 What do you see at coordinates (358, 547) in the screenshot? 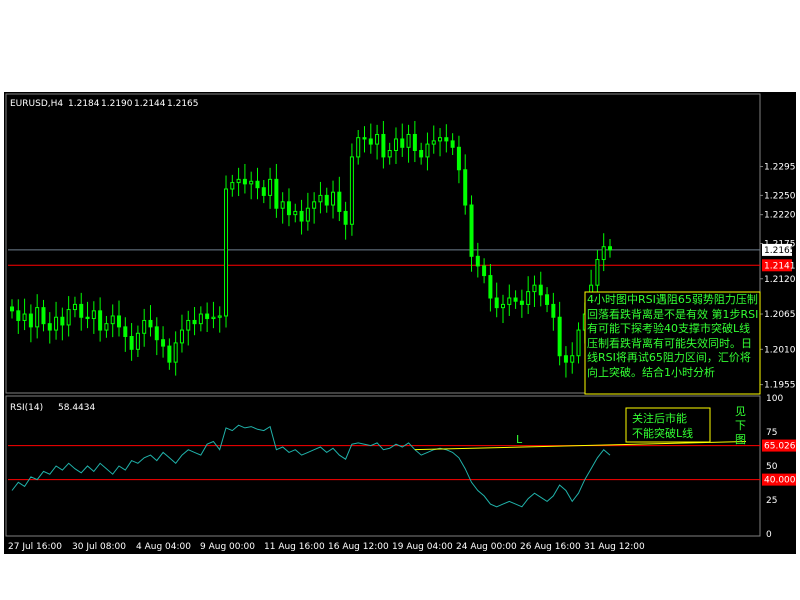
I see `x-tick-label: 16 Aug 12:00` at bounding box center [358, 547].